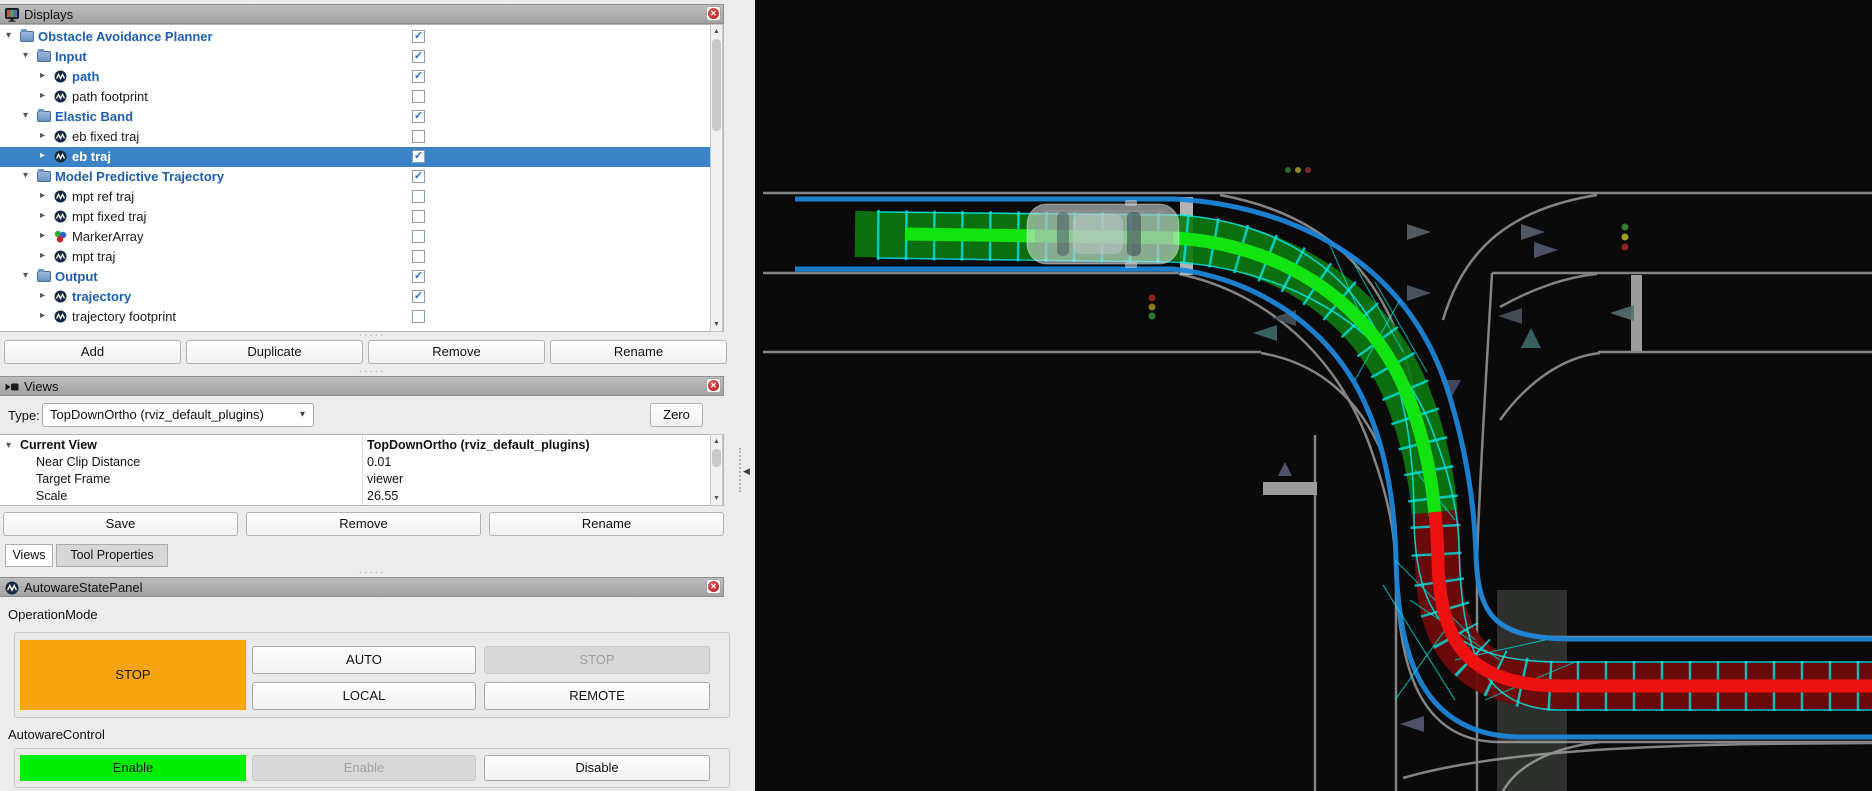  I want to click on views-scrollbar: ▲ ▼, so click(716, 470).